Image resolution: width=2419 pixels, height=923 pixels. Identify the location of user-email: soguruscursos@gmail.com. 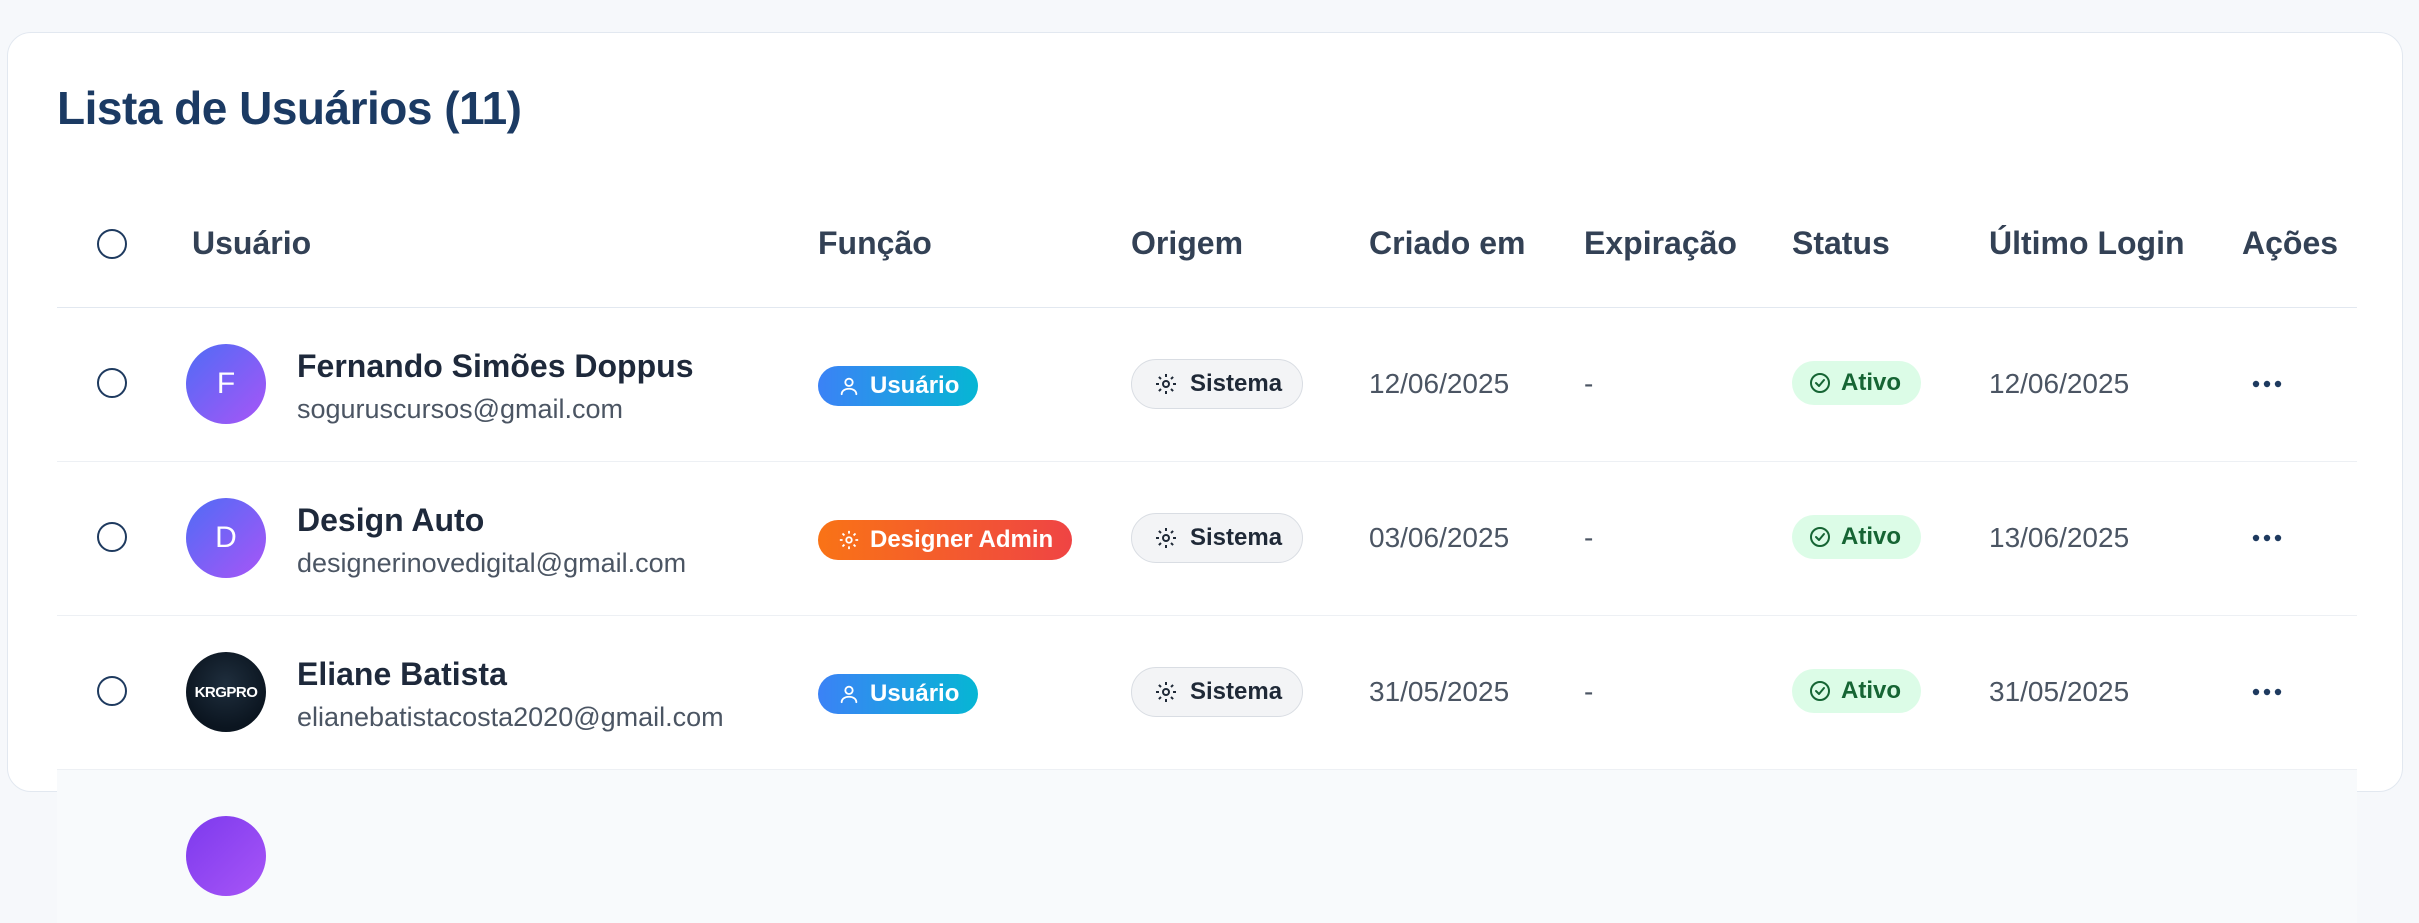
(460, 409).